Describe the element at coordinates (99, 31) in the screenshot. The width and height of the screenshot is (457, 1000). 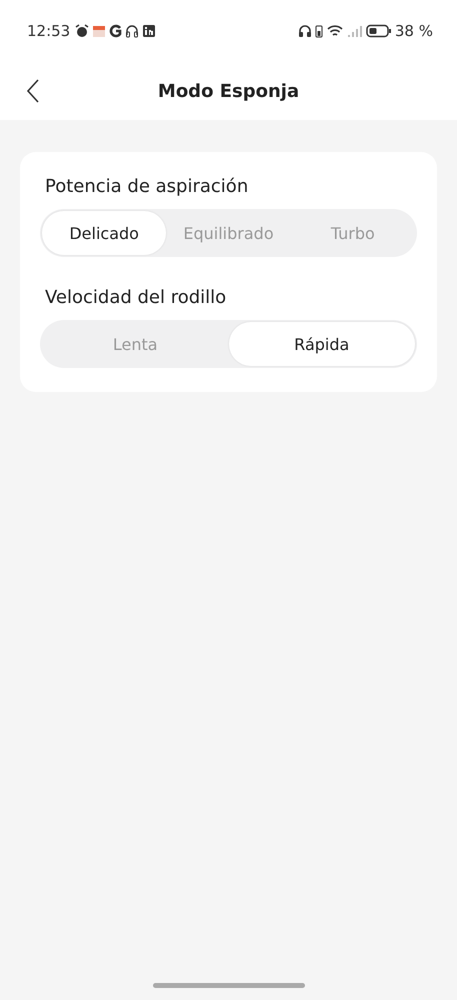
I see `calendar-icon` at that location.